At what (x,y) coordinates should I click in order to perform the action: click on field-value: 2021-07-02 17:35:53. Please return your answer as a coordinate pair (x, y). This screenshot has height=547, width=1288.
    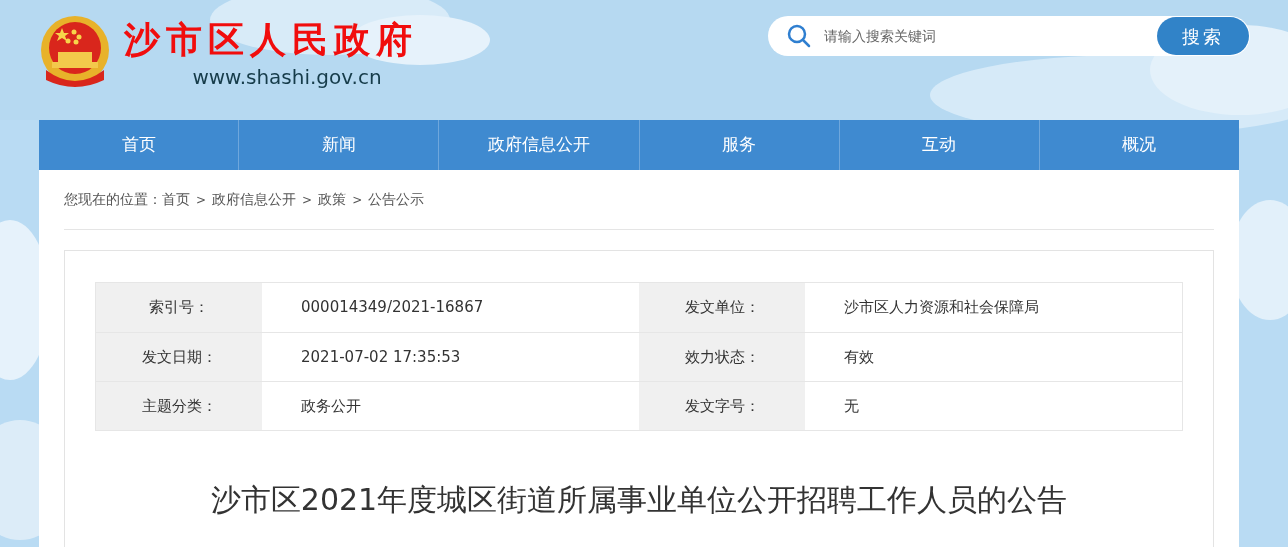
    Looking at the image, I should click on (381, 357).